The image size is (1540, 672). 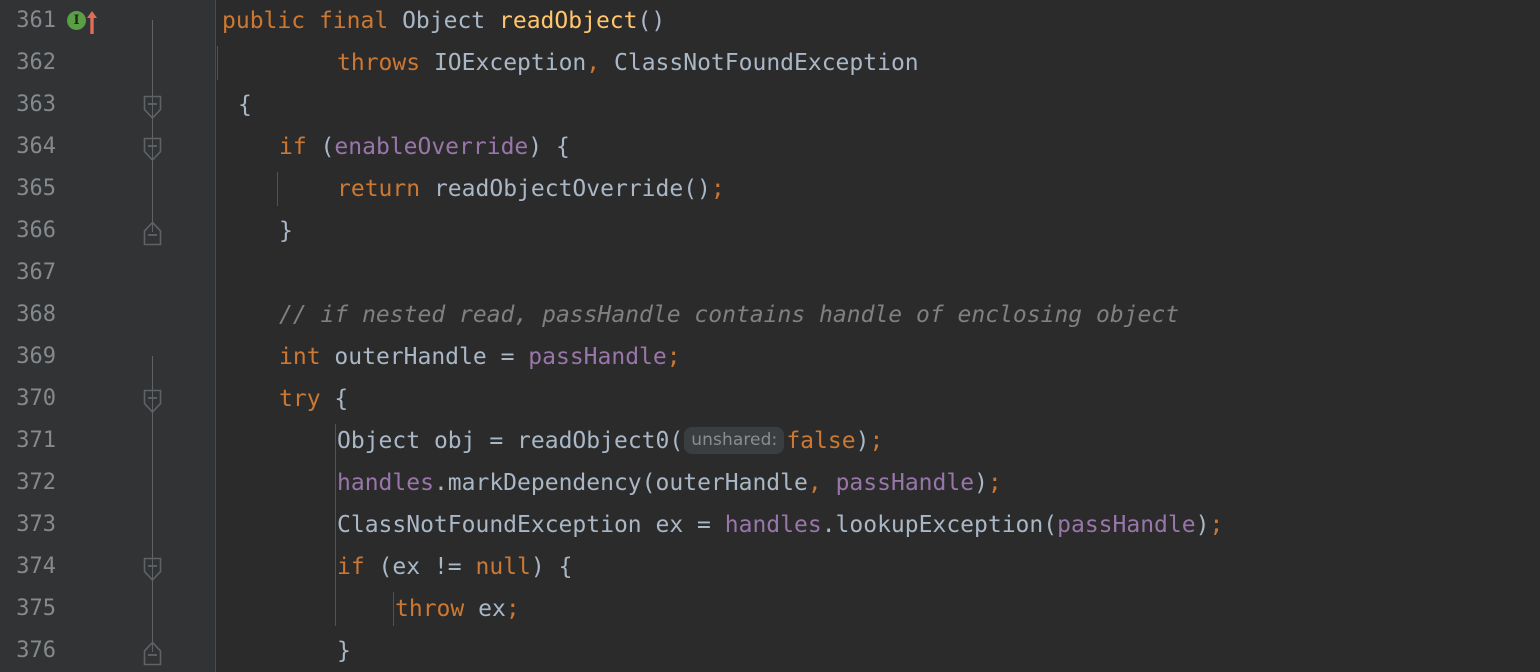 What do you see at coordinates (108, 609) in the screenshot?
I see `gutter-row: 375` at bounding box center [108, 609].